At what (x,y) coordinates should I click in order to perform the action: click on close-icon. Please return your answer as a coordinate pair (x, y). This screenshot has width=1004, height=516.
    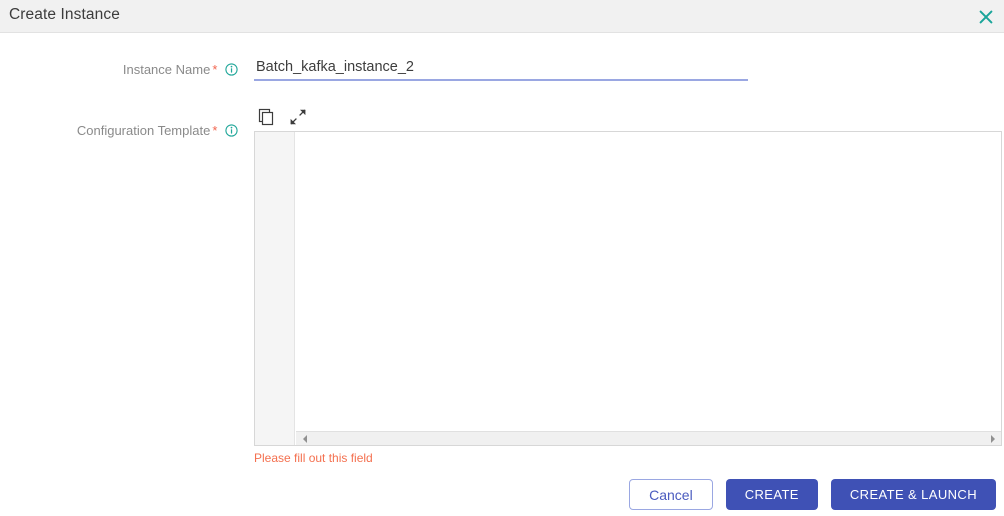
    Looking at the image, I should click on (986, 17).